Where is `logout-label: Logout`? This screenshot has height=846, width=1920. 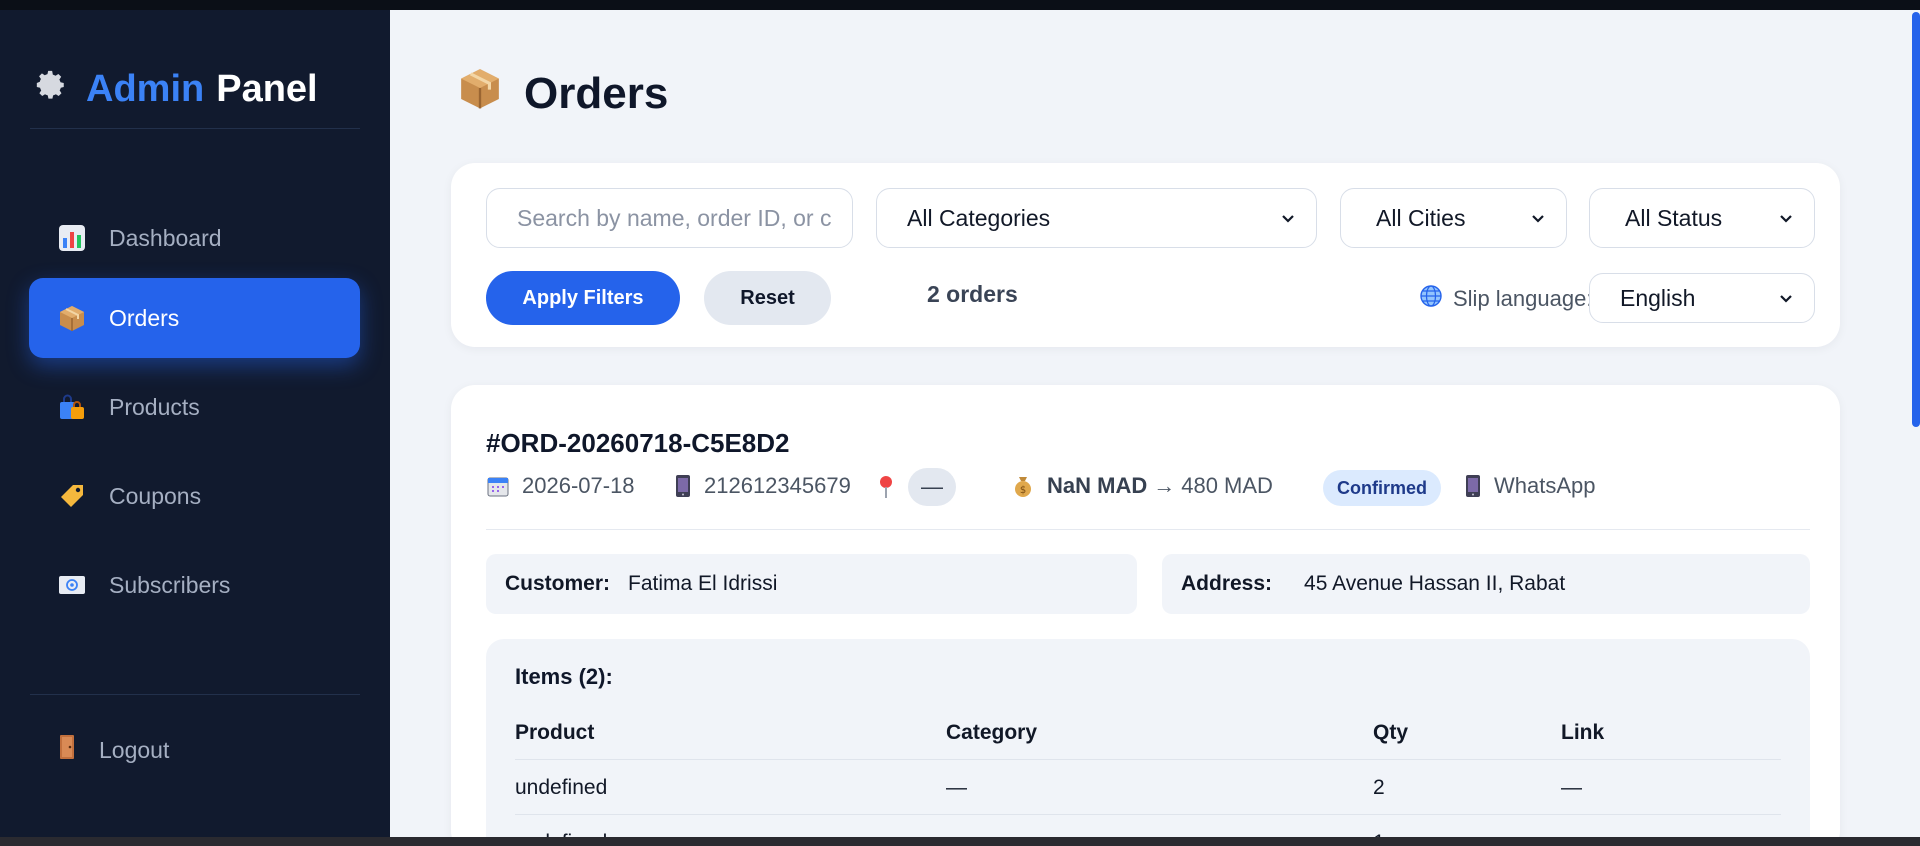
logout-label: Logout is located at coordinates (134, 749).